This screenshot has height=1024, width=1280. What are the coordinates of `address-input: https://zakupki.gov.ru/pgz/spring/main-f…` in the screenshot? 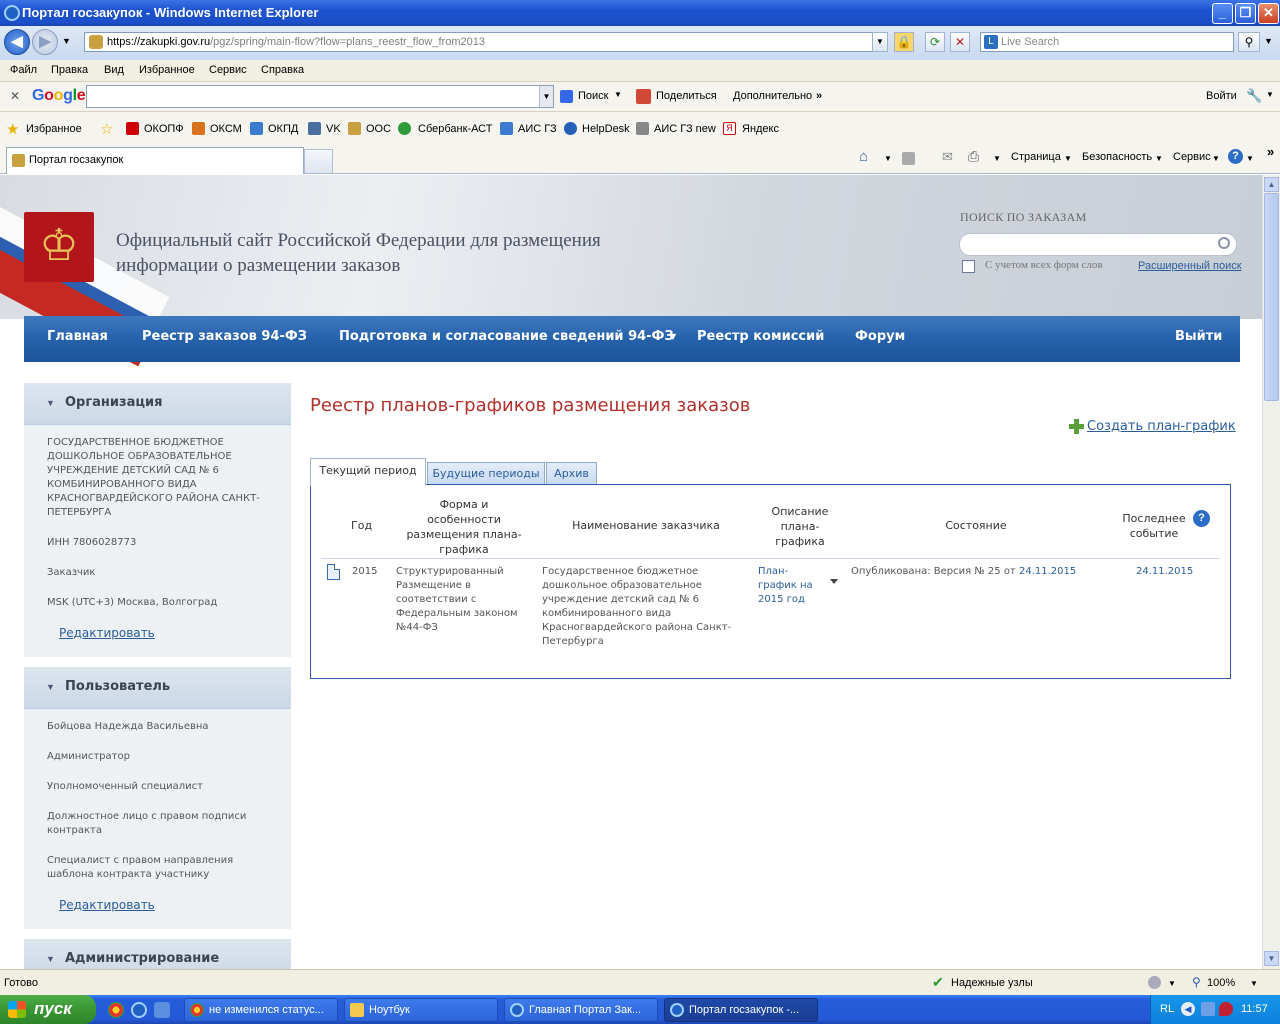 It's located at (486, 42).